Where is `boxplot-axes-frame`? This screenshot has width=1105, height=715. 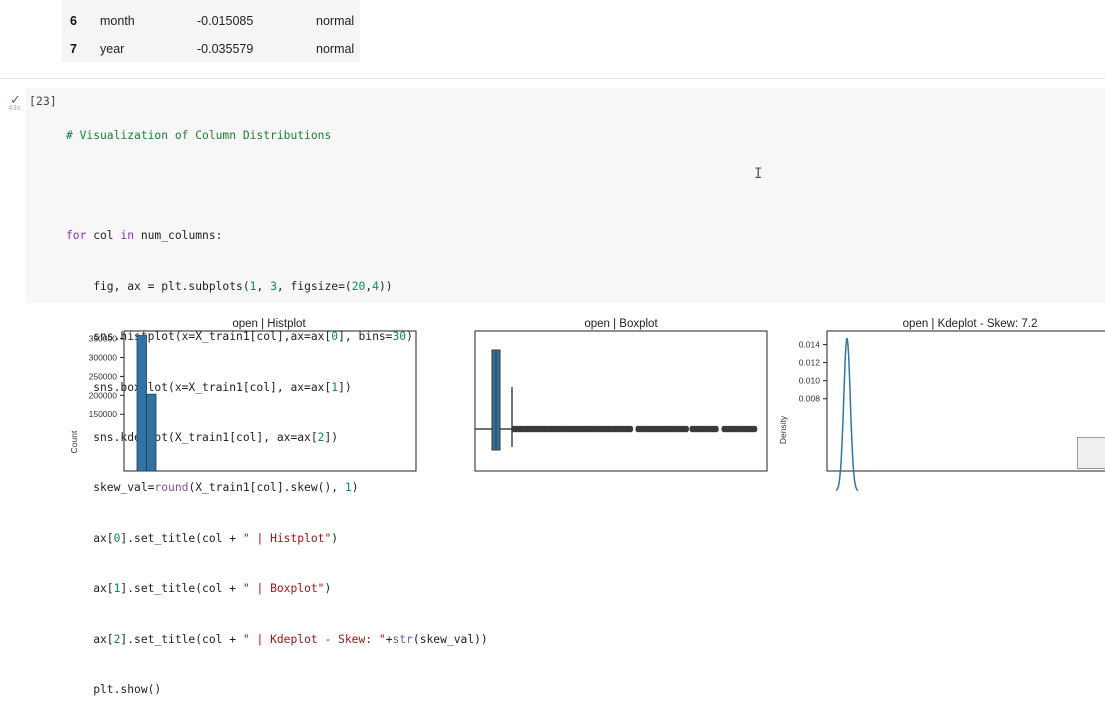 boxplot-axes-frame is located at coordinates (621, 401).